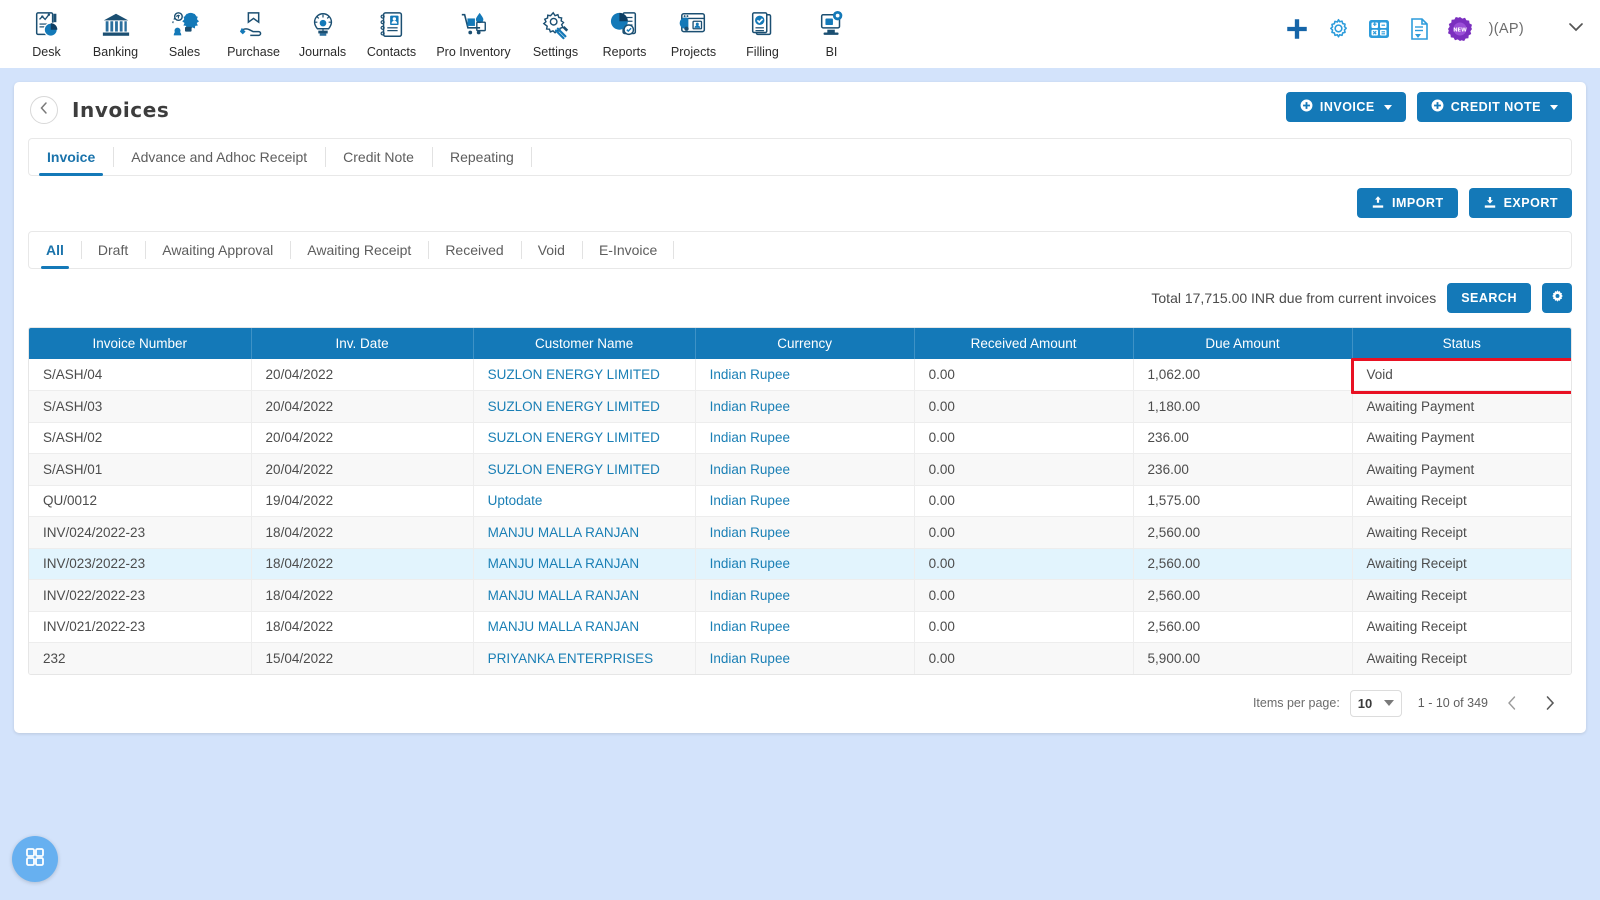  What do you see at coordinates (1489, 298) in the screenshot?
I see `search-button: SEARCH` at bounding box center [1489, 298].